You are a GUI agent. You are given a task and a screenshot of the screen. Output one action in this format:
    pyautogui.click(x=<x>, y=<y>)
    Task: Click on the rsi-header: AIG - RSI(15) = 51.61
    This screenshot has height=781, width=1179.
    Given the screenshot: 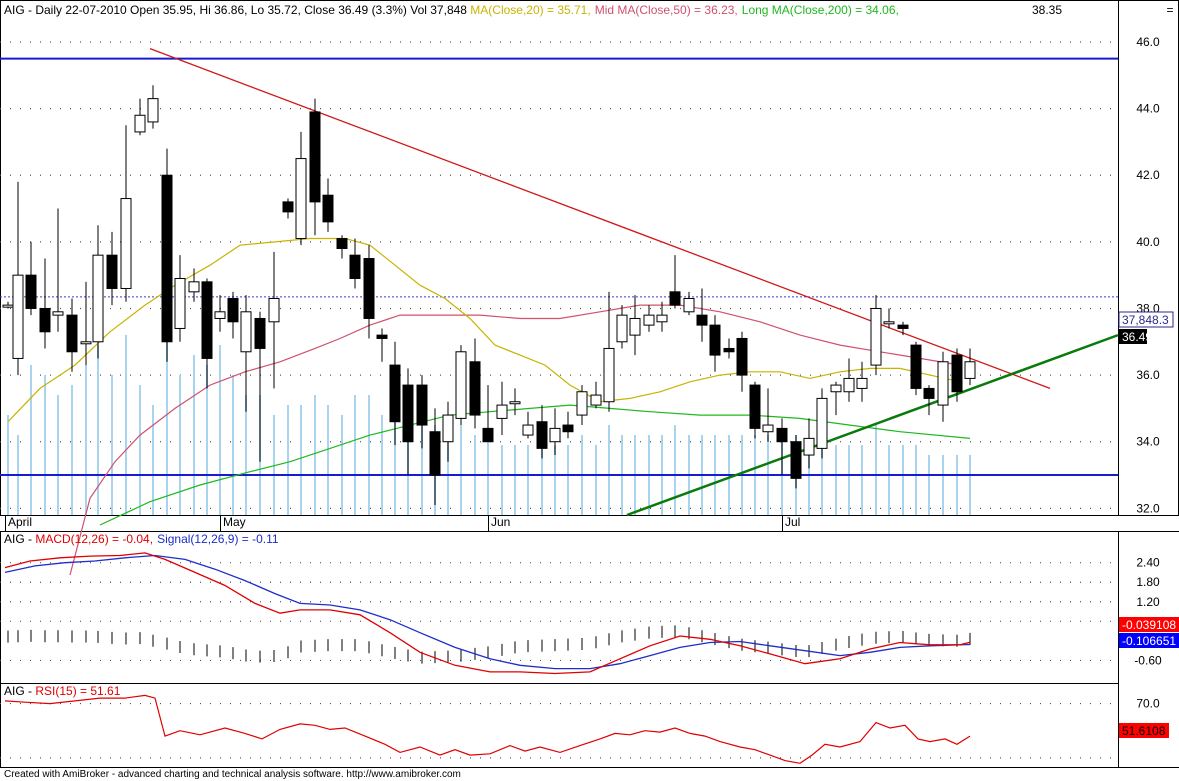 What is the action you would take?
    pyautogui.click(x=62, y=691)
    